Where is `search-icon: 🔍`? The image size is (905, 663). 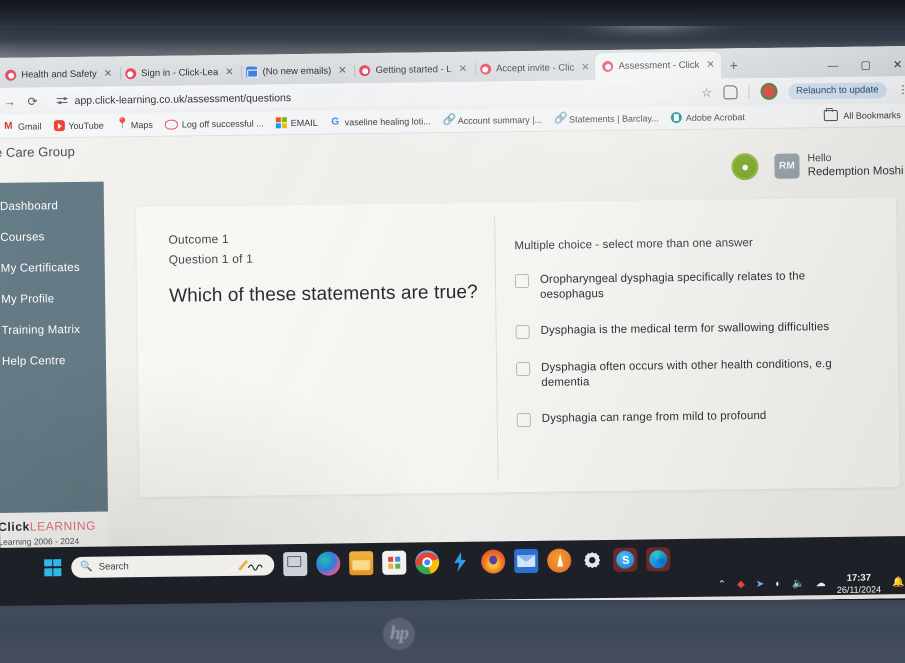 search-icon: 🔍 is located at coordinates (86, 567).